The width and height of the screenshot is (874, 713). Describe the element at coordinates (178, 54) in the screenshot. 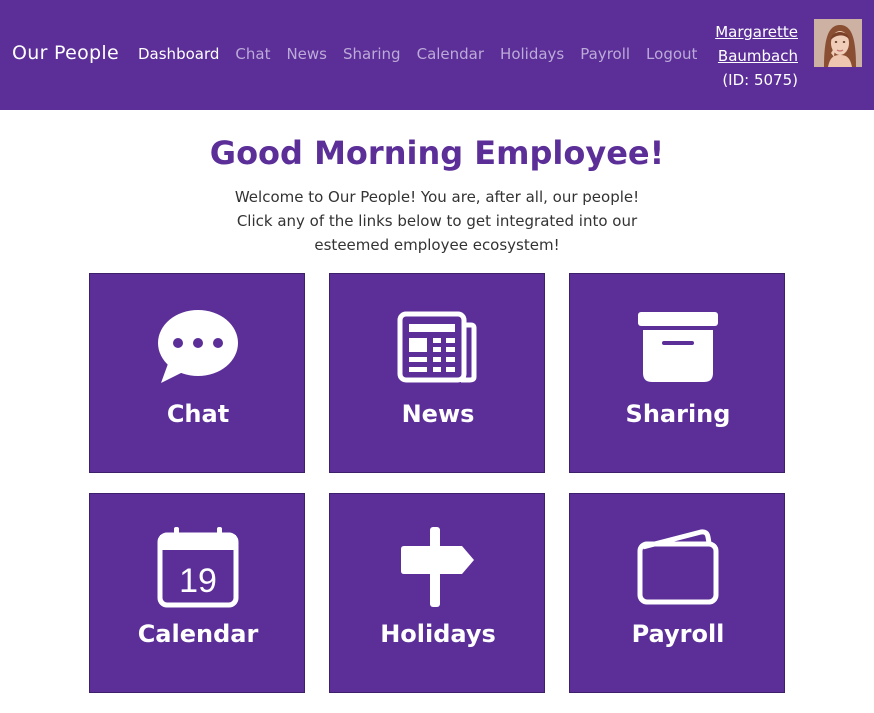

I see `nav-dashboard: Dashboard` at that location.